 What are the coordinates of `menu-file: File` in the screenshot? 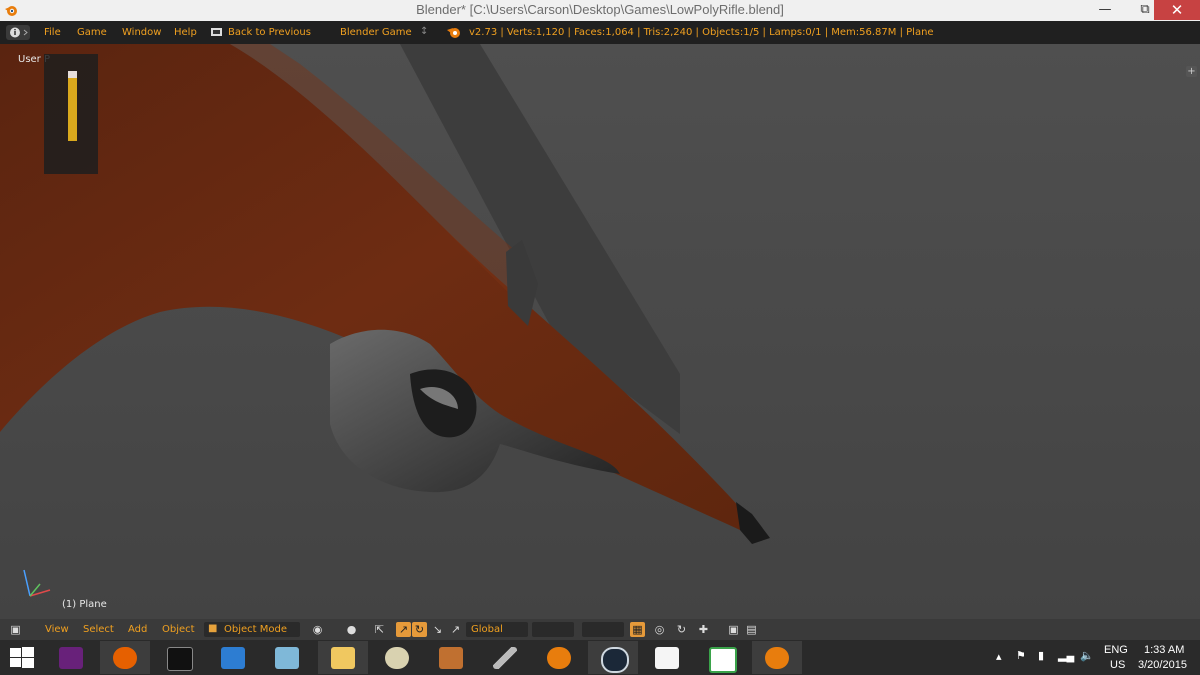 It's located at (52, 32).